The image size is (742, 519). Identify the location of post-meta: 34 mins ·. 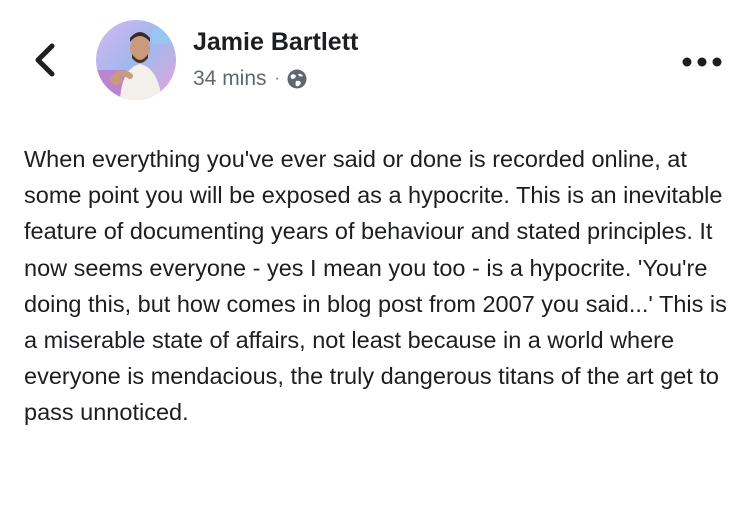
(250, 79).